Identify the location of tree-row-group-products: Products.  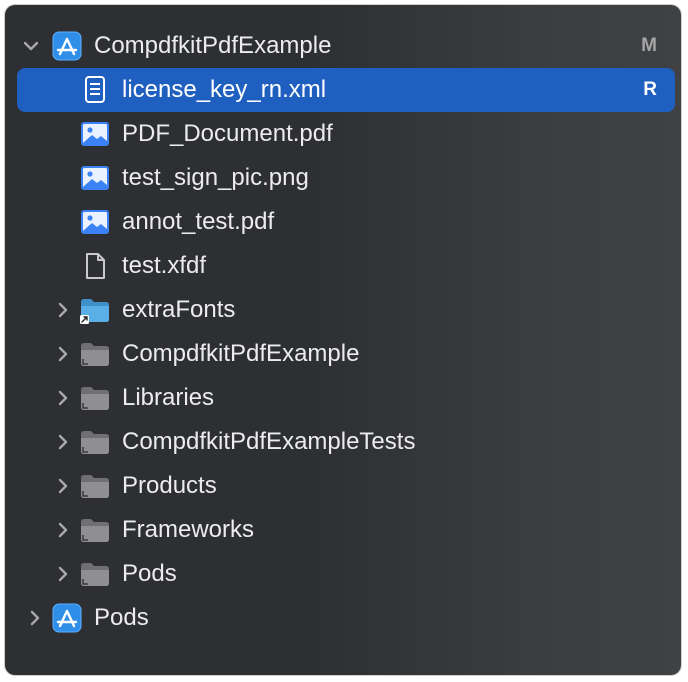
(346, 486).